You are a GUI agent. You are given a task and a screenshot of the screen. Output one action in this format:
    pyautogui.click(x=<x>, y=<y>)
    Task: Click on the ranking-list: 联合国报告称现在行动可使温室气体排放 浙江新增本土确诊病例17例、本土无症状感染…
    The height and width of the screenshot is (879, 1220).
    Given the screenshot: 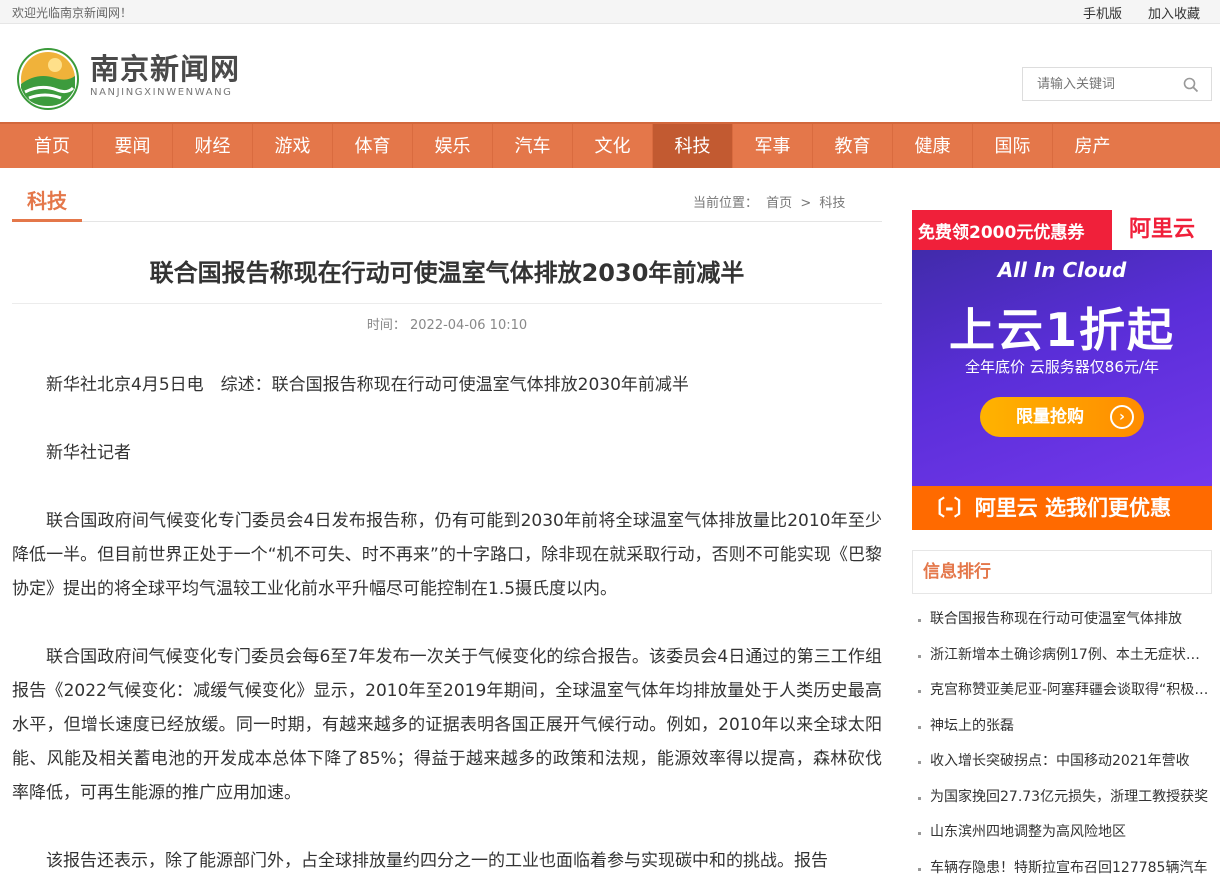 What is the action you would take?
    pyautogui.click(x=1062, y=736)
    